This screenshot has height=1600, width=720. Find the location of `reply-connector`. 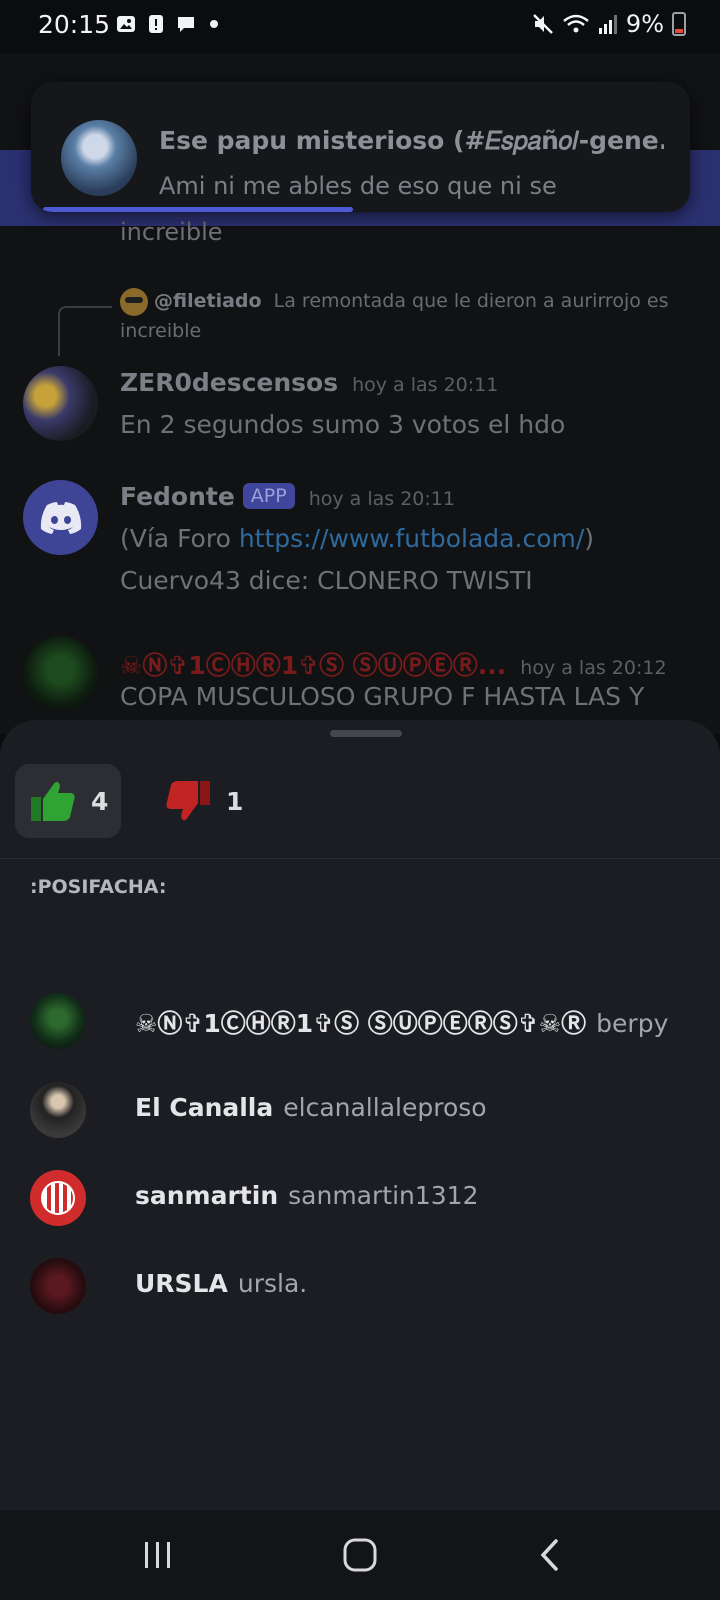

reply-connector is located at coordinates (85, 331).